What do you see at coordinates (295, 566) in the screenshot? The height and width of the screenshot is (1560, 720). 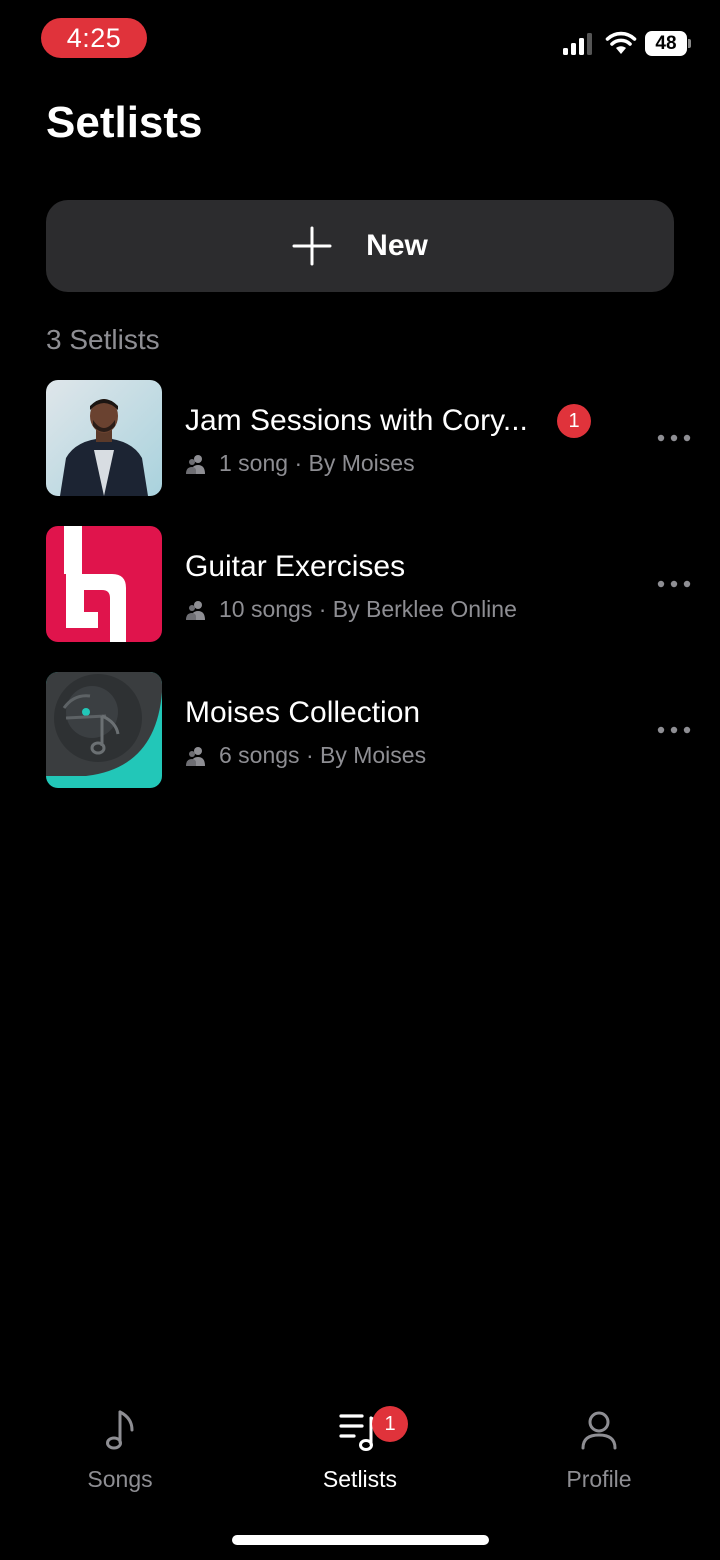 I see `setlist-title: Guitar Exercises` at bounding box center [295, 566].